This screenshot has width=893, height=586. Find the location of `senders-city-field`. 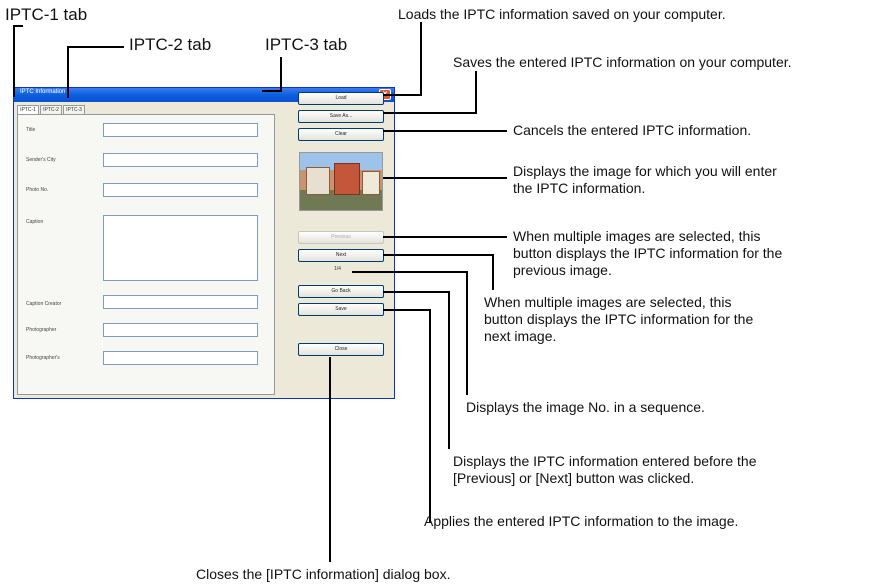

senders-city-field is located at coordinates (180, 160).